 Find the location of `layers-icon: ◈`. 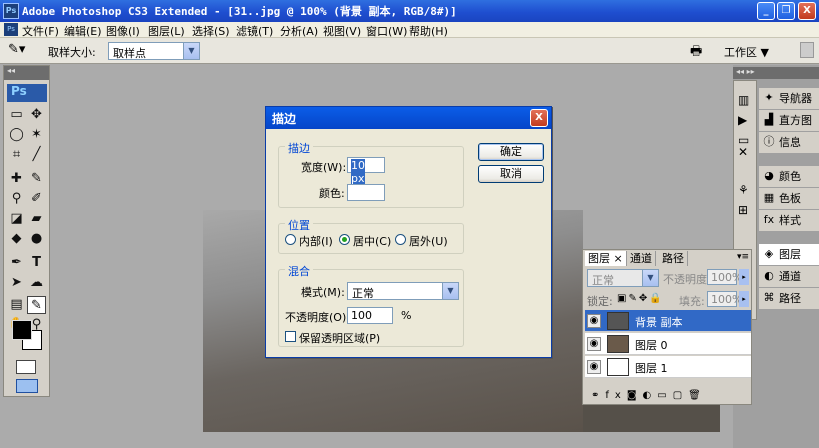

layers-icon: ◈ is located at coordinates (769, 253).